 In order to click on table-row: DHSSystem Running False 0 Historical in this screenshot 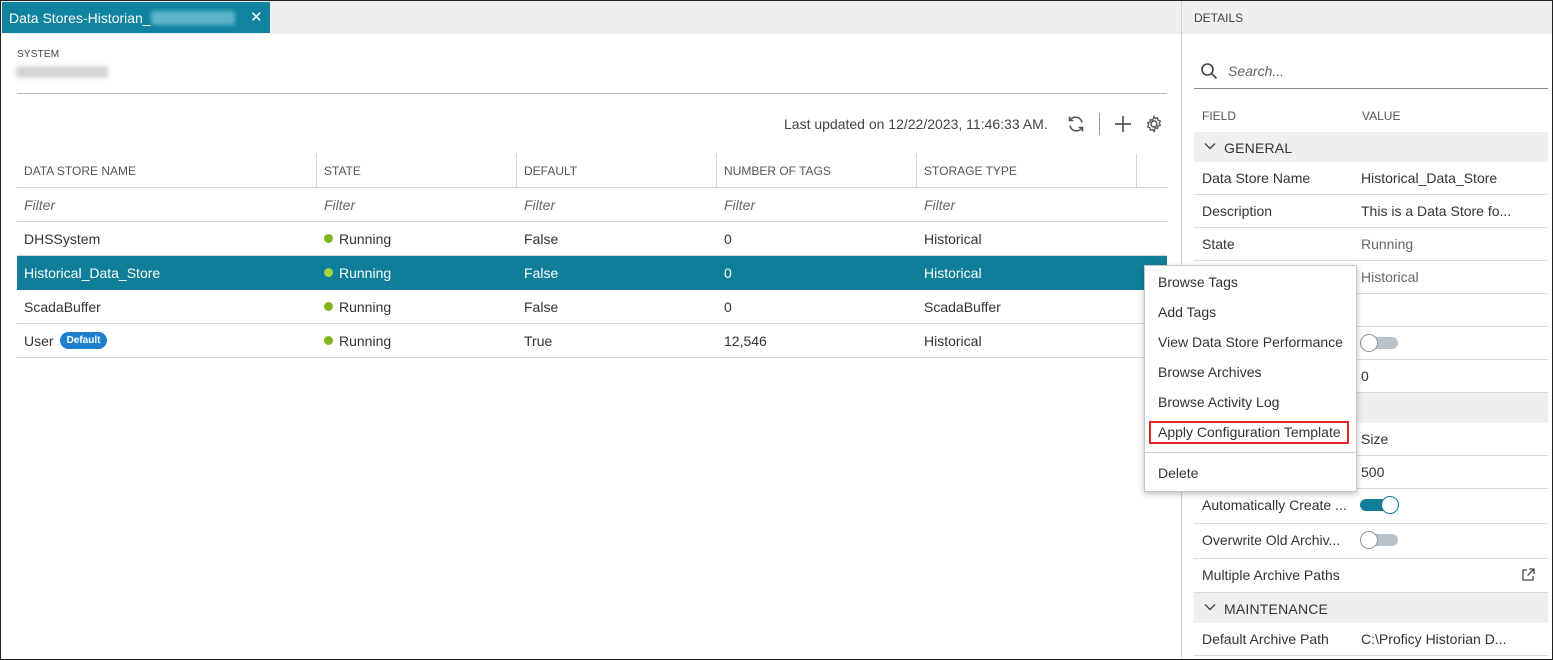, I will do `click(592, 239)`.